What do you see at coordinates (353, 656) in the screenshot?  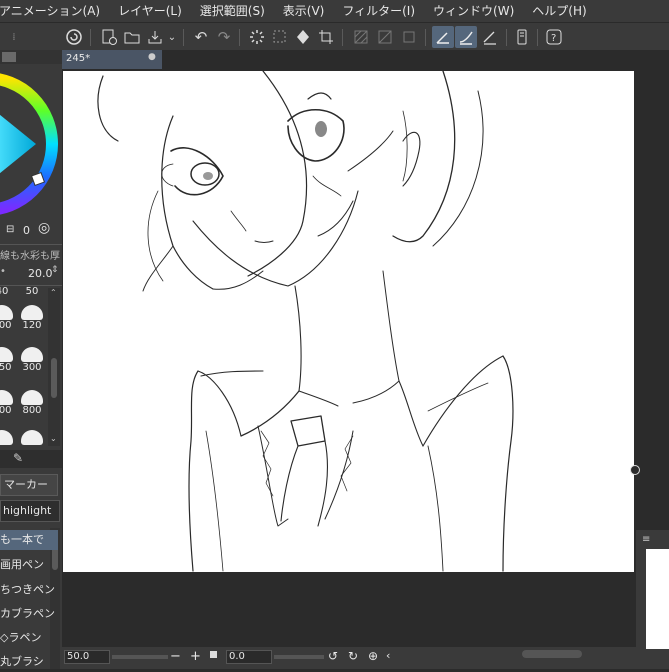 I see `rotate-right-icon: ↻` at bounding box center [353, 656].